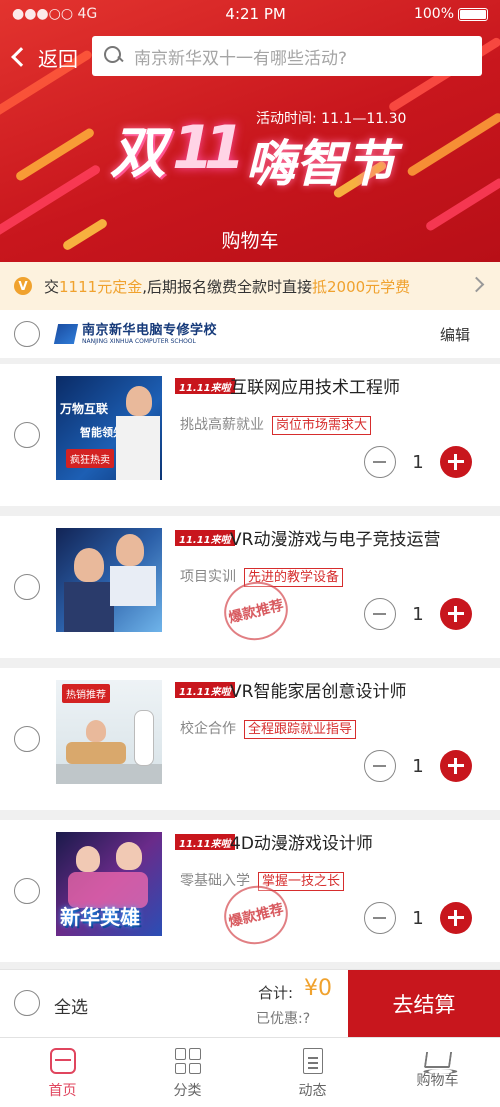 This screenshot has height=1107, width=500. I want to click on tab-news: 动态, so click(312, 1072).